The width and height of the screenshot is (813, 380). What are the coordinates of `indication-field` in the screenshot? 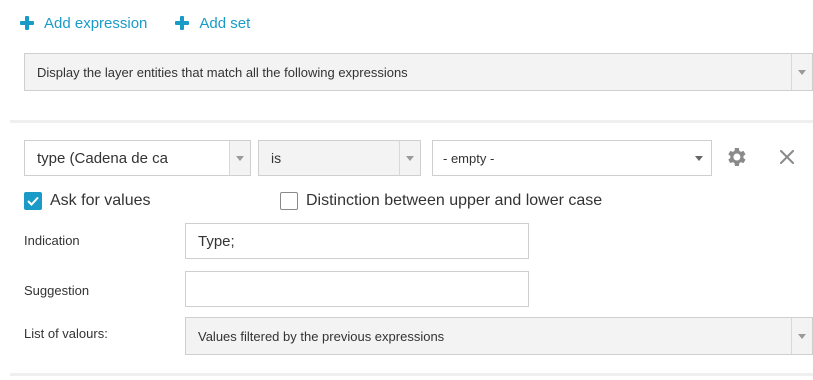 It's located at (357, 241).